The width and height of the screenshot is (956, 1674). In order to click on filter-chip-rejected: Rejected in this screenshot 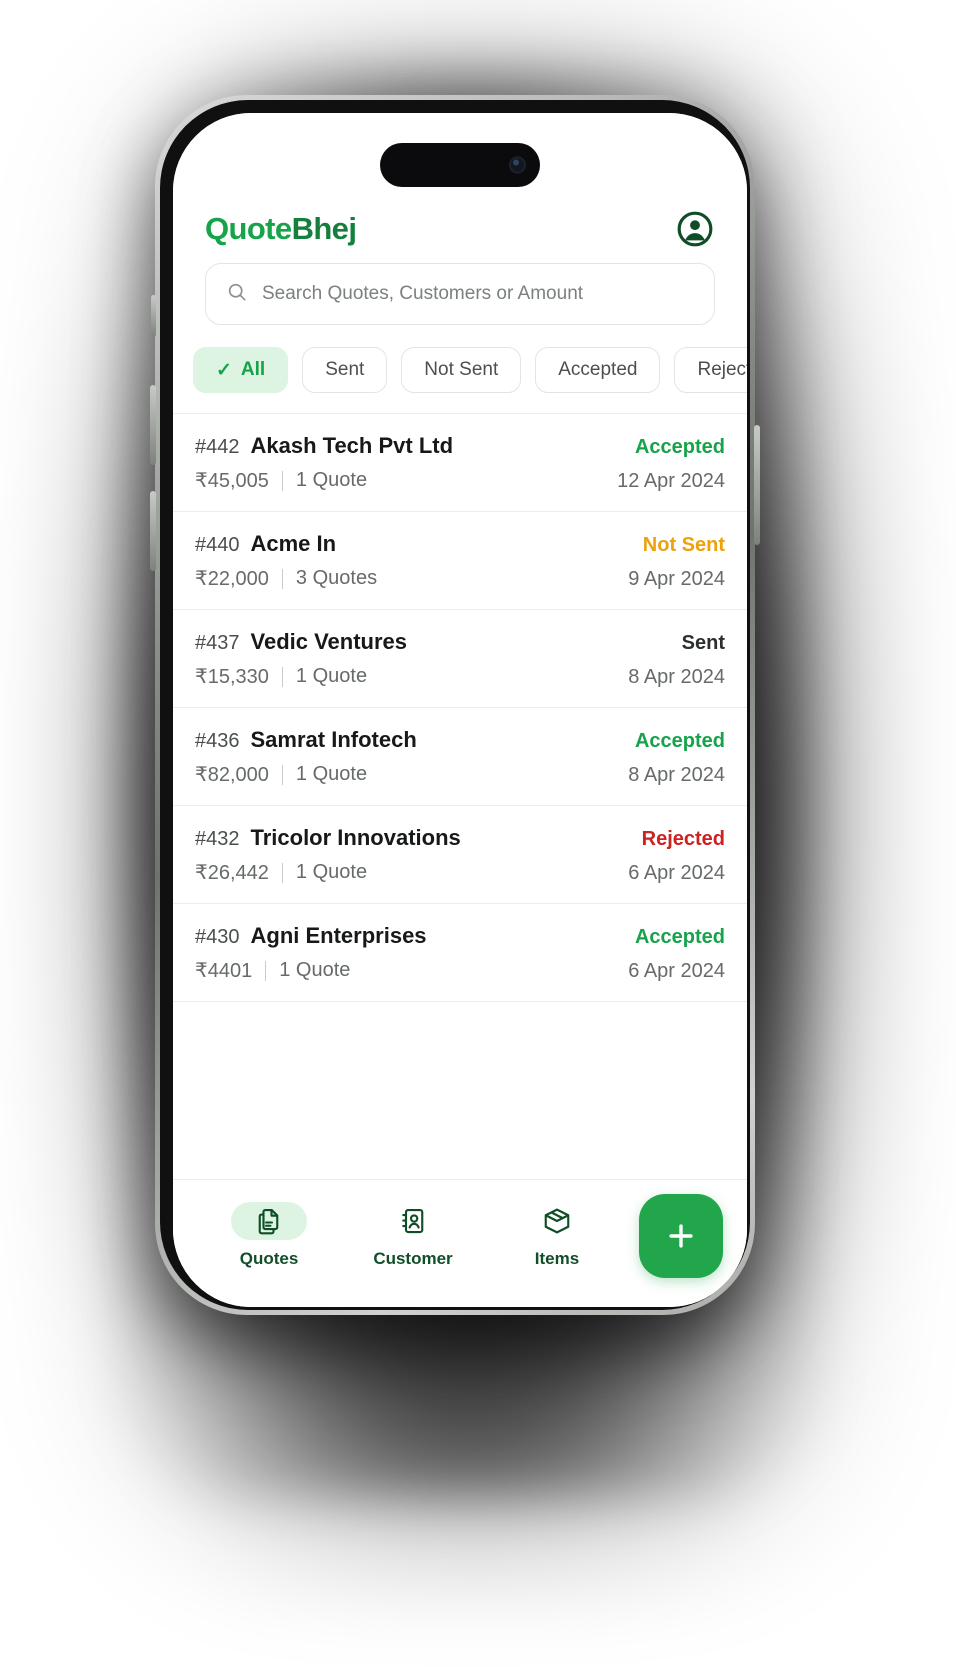, I will do `click(710, 370)`.